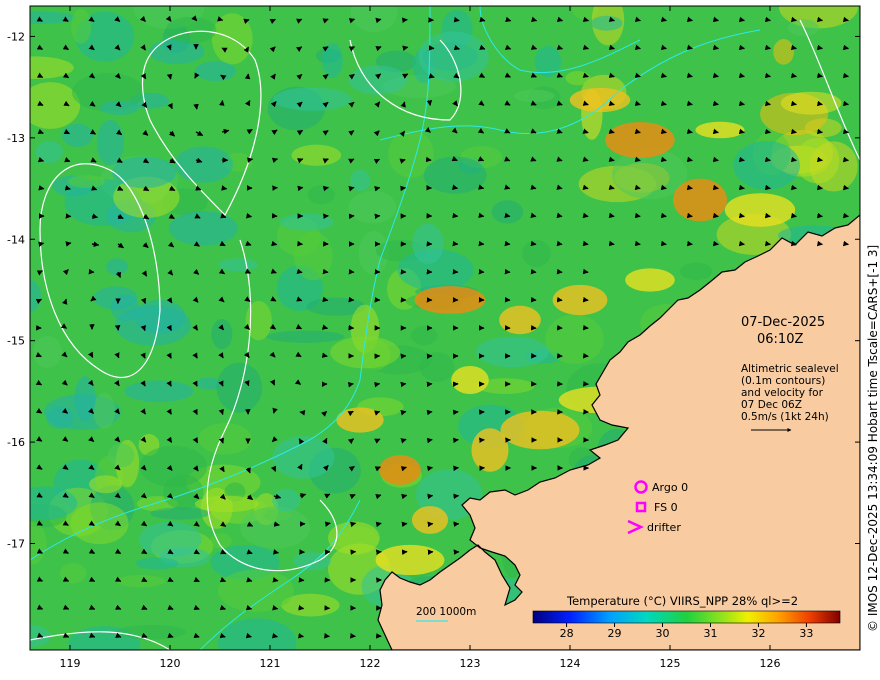  Describe the element at coordinates (470, 663) in the screenshot. I see `lon-tick-label: 123` at that location.